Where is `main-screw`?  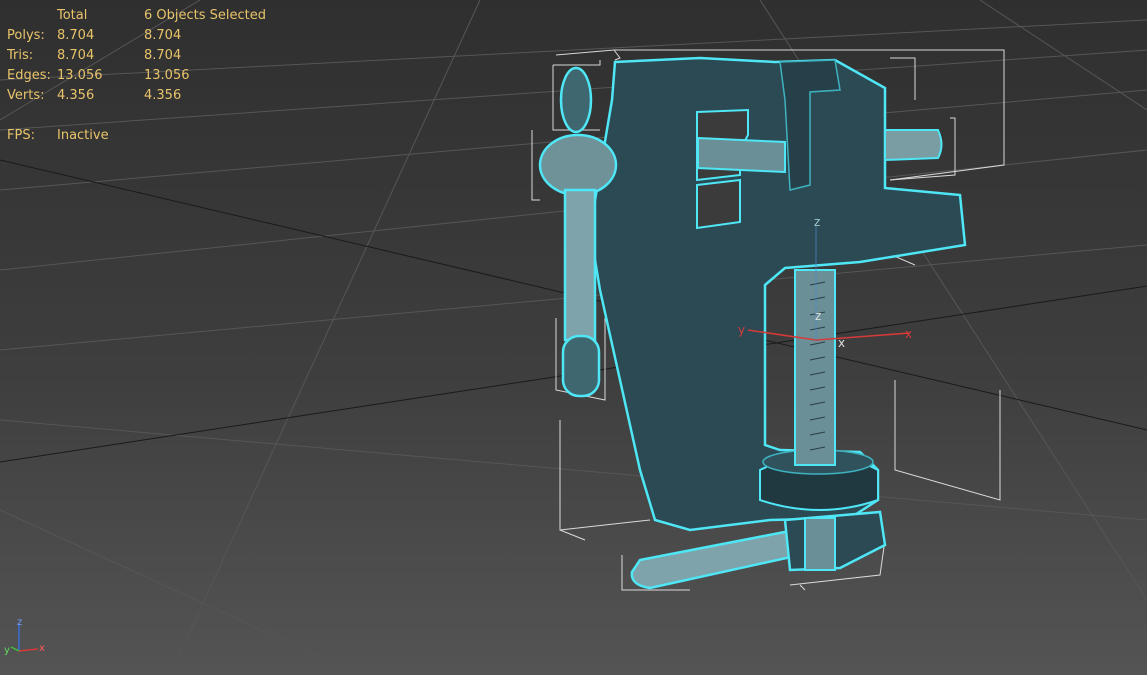 main-screw is located at coordinates (741, 155).